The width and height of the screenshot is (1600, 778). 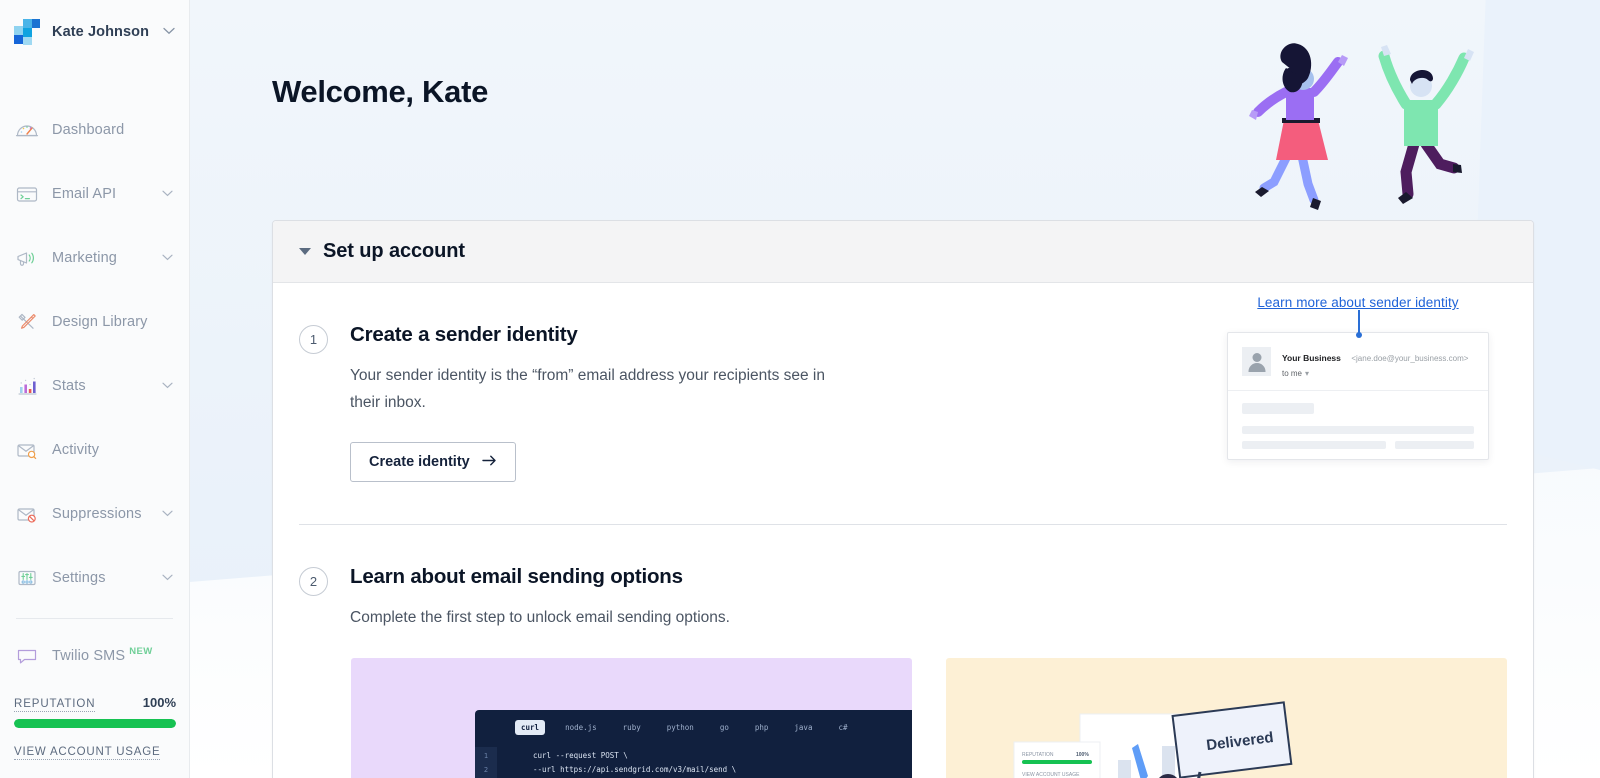 What do you see at coordinates (842, 727) in the screenshot?
I see `code-tab-csharp: c#` at bounding box center [842, 727].